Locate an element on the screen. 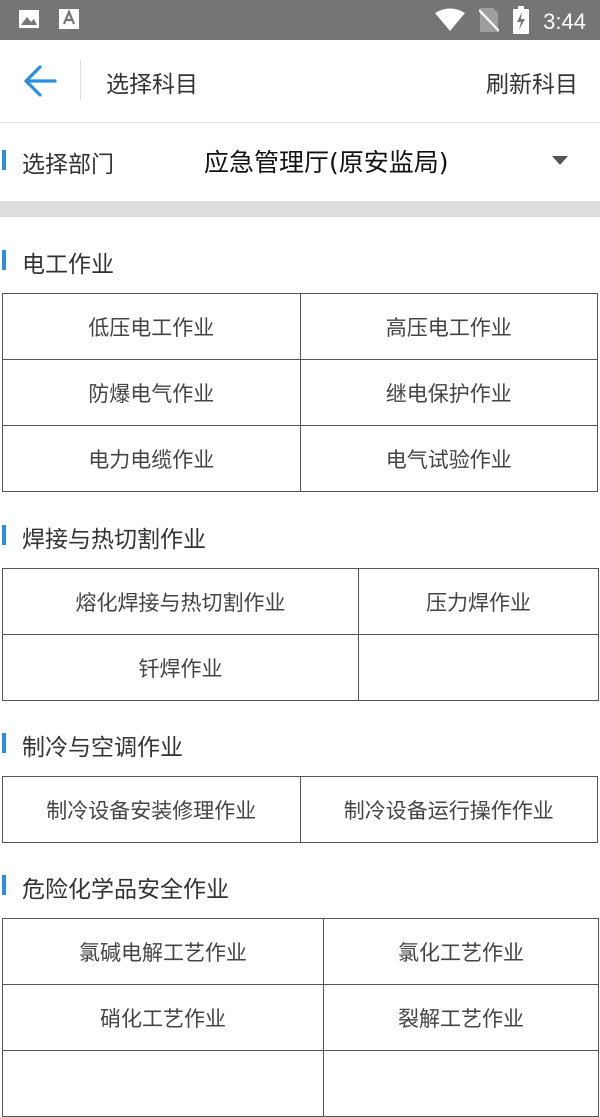 Image resolution: width=600 pixels, height=1117 pixels. department-label: 选择部门 is located at coordinates (68, 165).